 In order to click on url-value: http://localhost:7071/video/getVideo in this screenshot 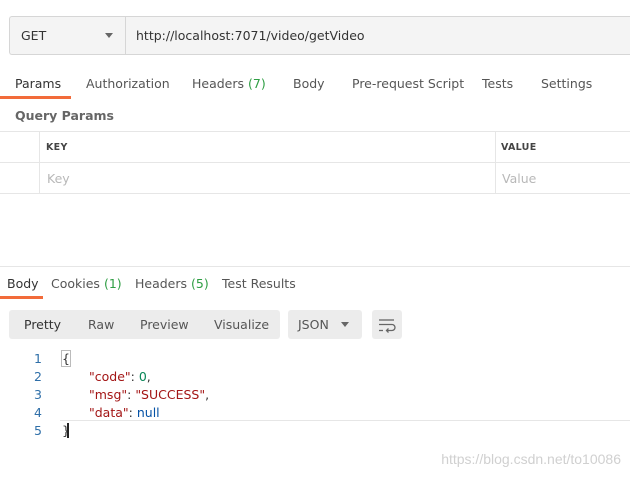, I will do `click(250, 35)`.